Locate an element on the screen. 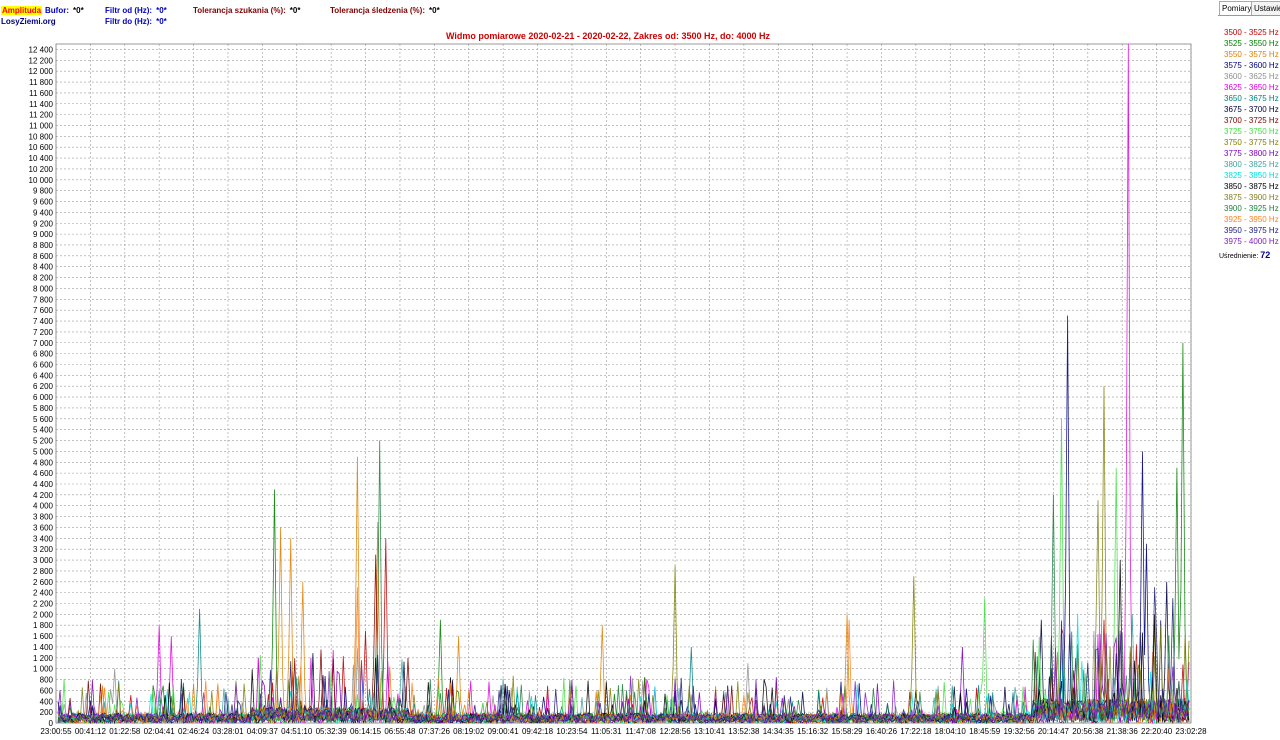 Image resolution: width=1280 pixels, height=740 pixels. y-tick-label: 4 400 is located at coordinates (43, 484).